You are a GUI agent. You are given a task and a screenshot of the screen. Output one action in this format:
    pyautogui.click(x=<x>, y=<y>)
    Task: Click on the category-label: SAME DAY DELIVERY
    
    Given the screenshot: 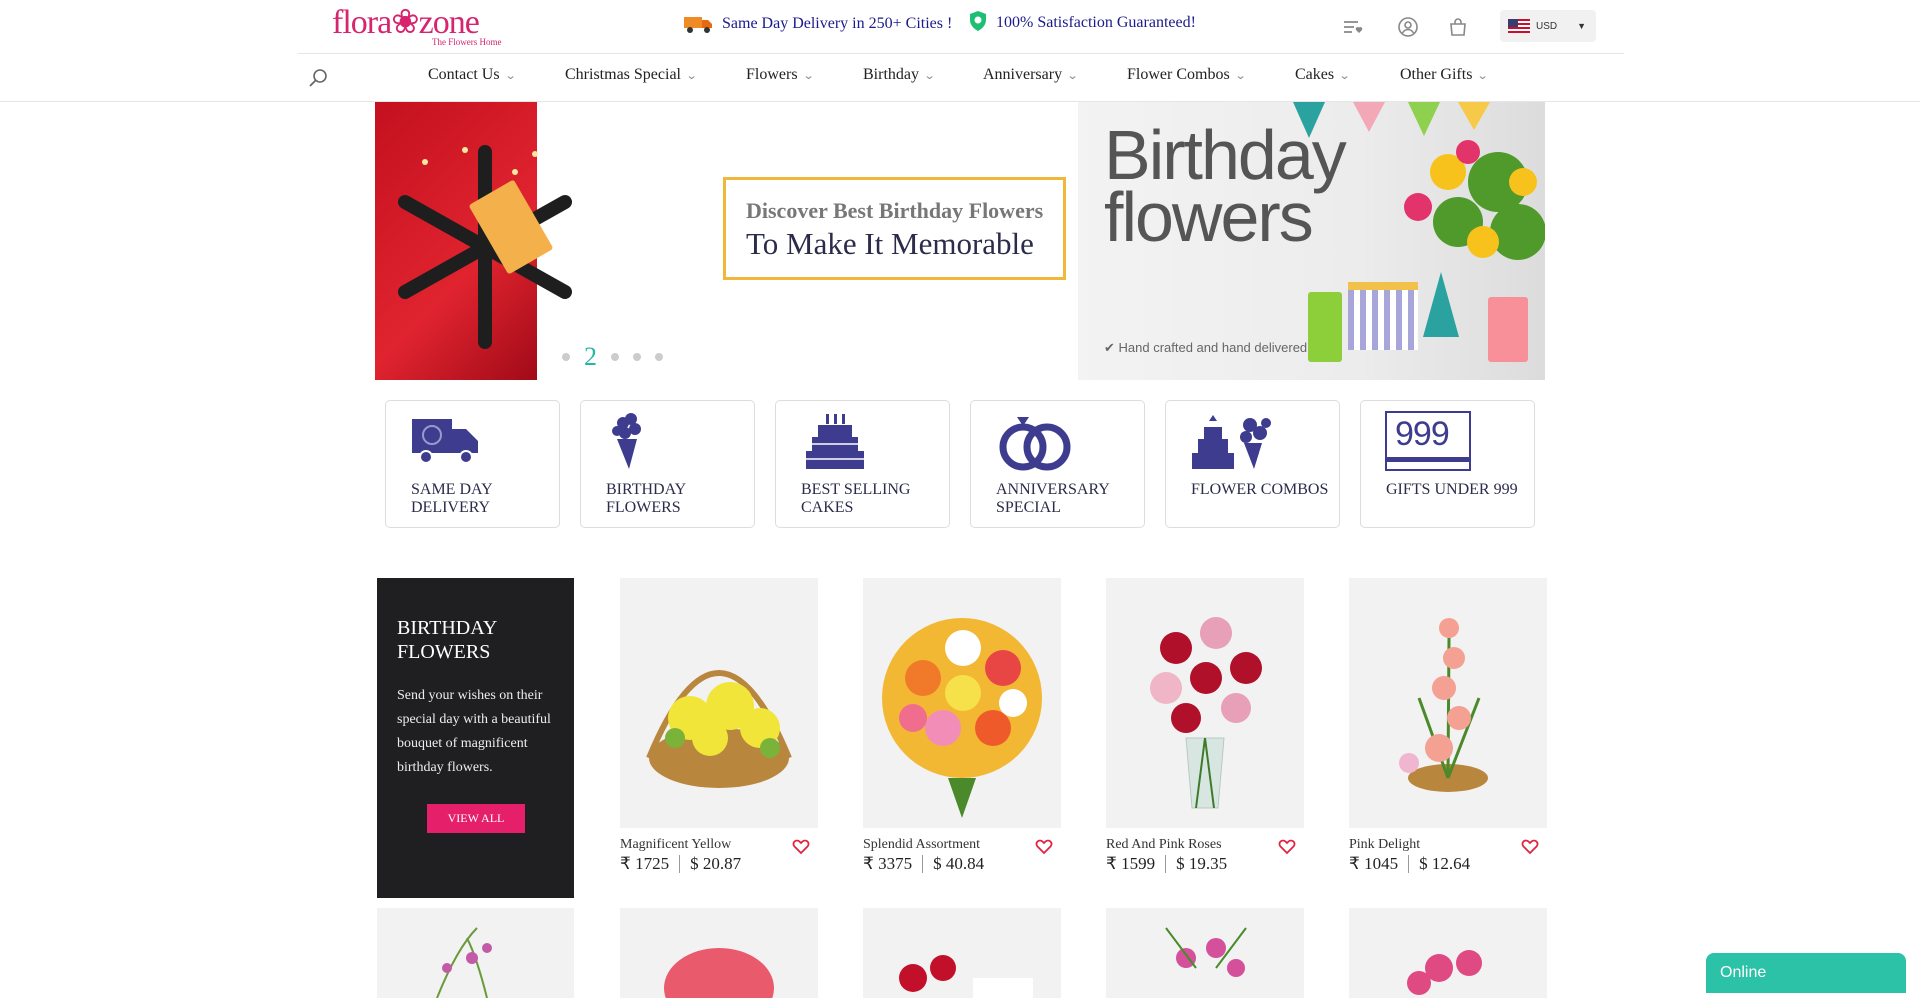 What is the action you would take?
    pyautogui.click(x=452, y=498)
    